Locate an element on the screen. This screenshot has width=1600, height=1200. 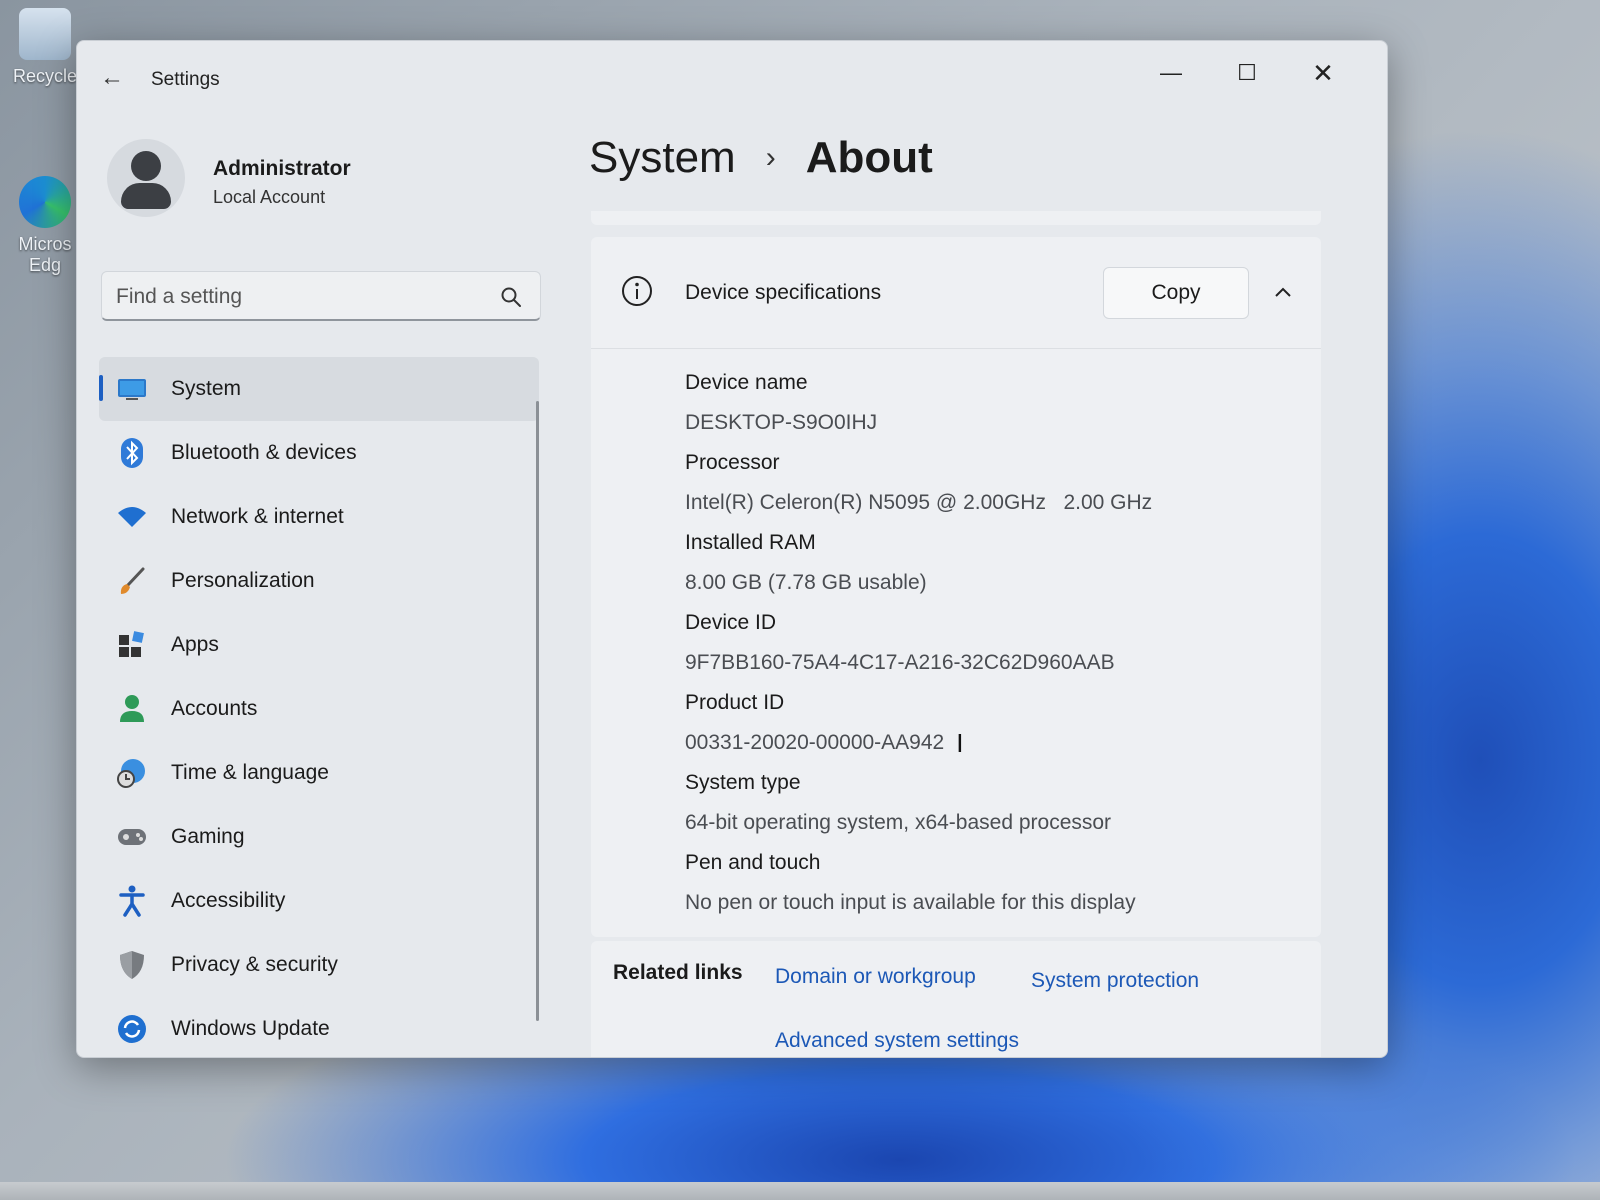
sidebar-item-label: Privacy & security is located at coordinates (254, 964).